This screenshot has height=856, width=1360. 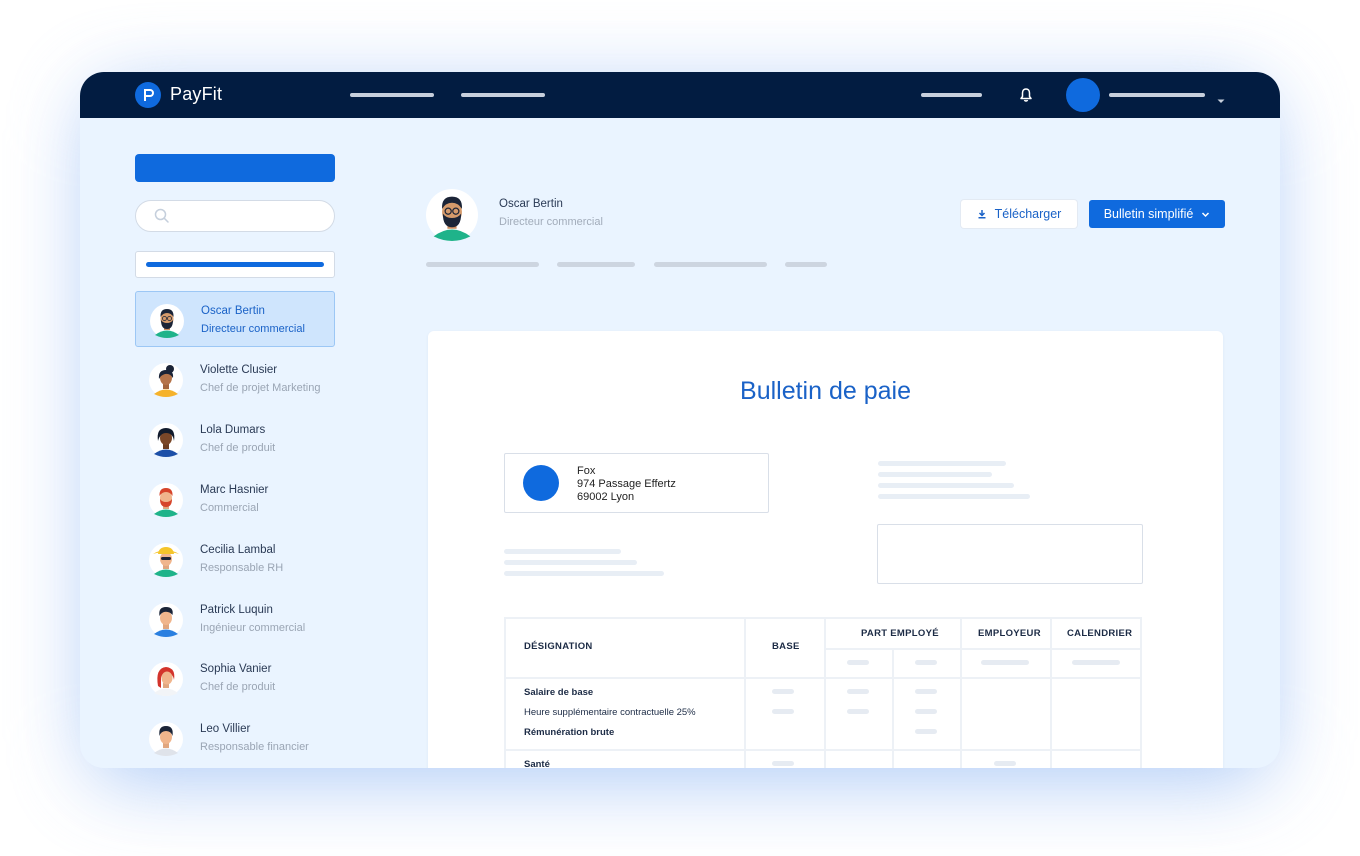 I want to click on employee-item-leo-villier: Leo Villier Responsable financier, so click(x=235, y=738).